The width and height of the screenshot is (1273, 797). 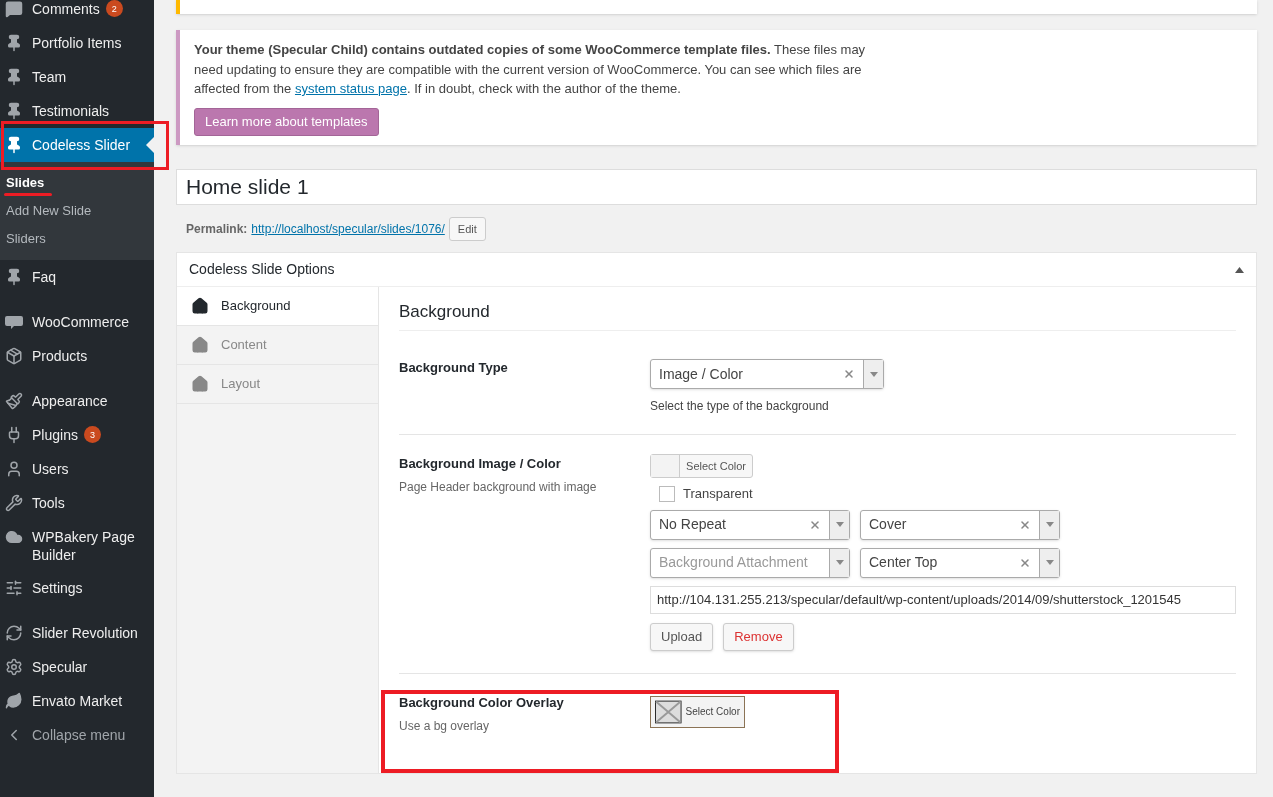 What do you see at coordinates (14, 9) in the screenshot?
I see `comment-icon` at bounding box center [14, 9].